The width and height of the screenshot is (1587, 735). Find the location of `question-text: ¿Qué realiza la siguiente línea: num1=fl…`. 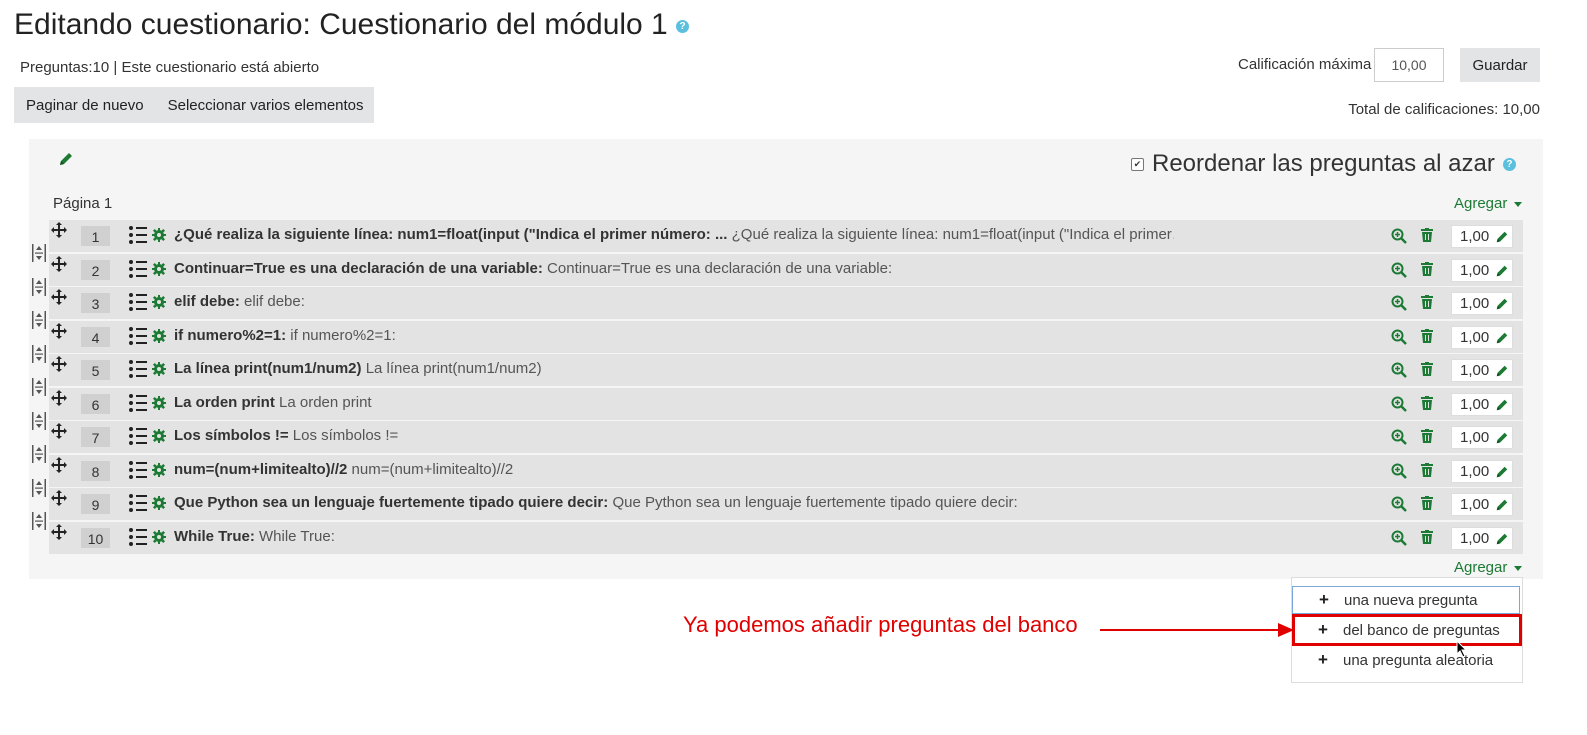

question-text: ¿Qué realiza la siguiente línea: num1=fl… is located at coordinates (674, 234).